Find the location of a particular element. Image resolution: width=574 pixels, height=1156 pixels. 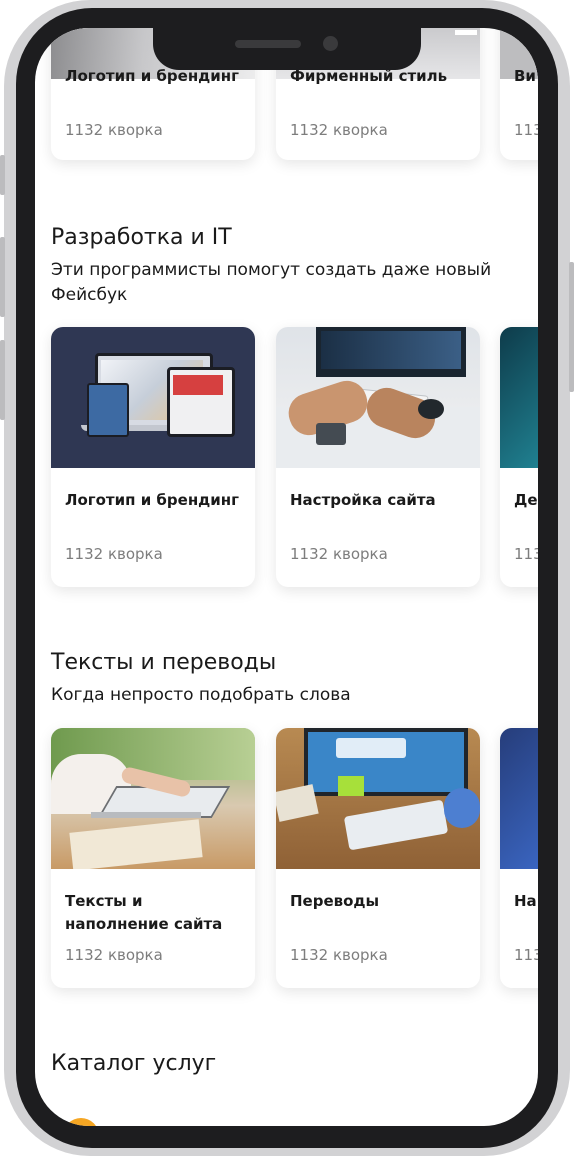

section-title: Тексты и переводы is located at coordinates (164, 662).